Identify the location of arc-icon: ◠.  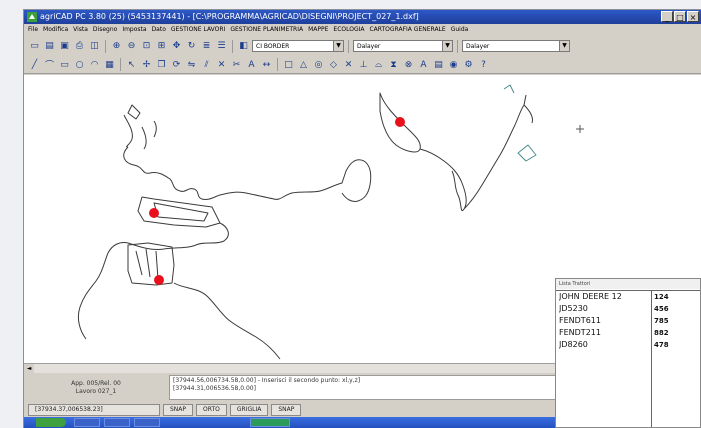
(94, 64).